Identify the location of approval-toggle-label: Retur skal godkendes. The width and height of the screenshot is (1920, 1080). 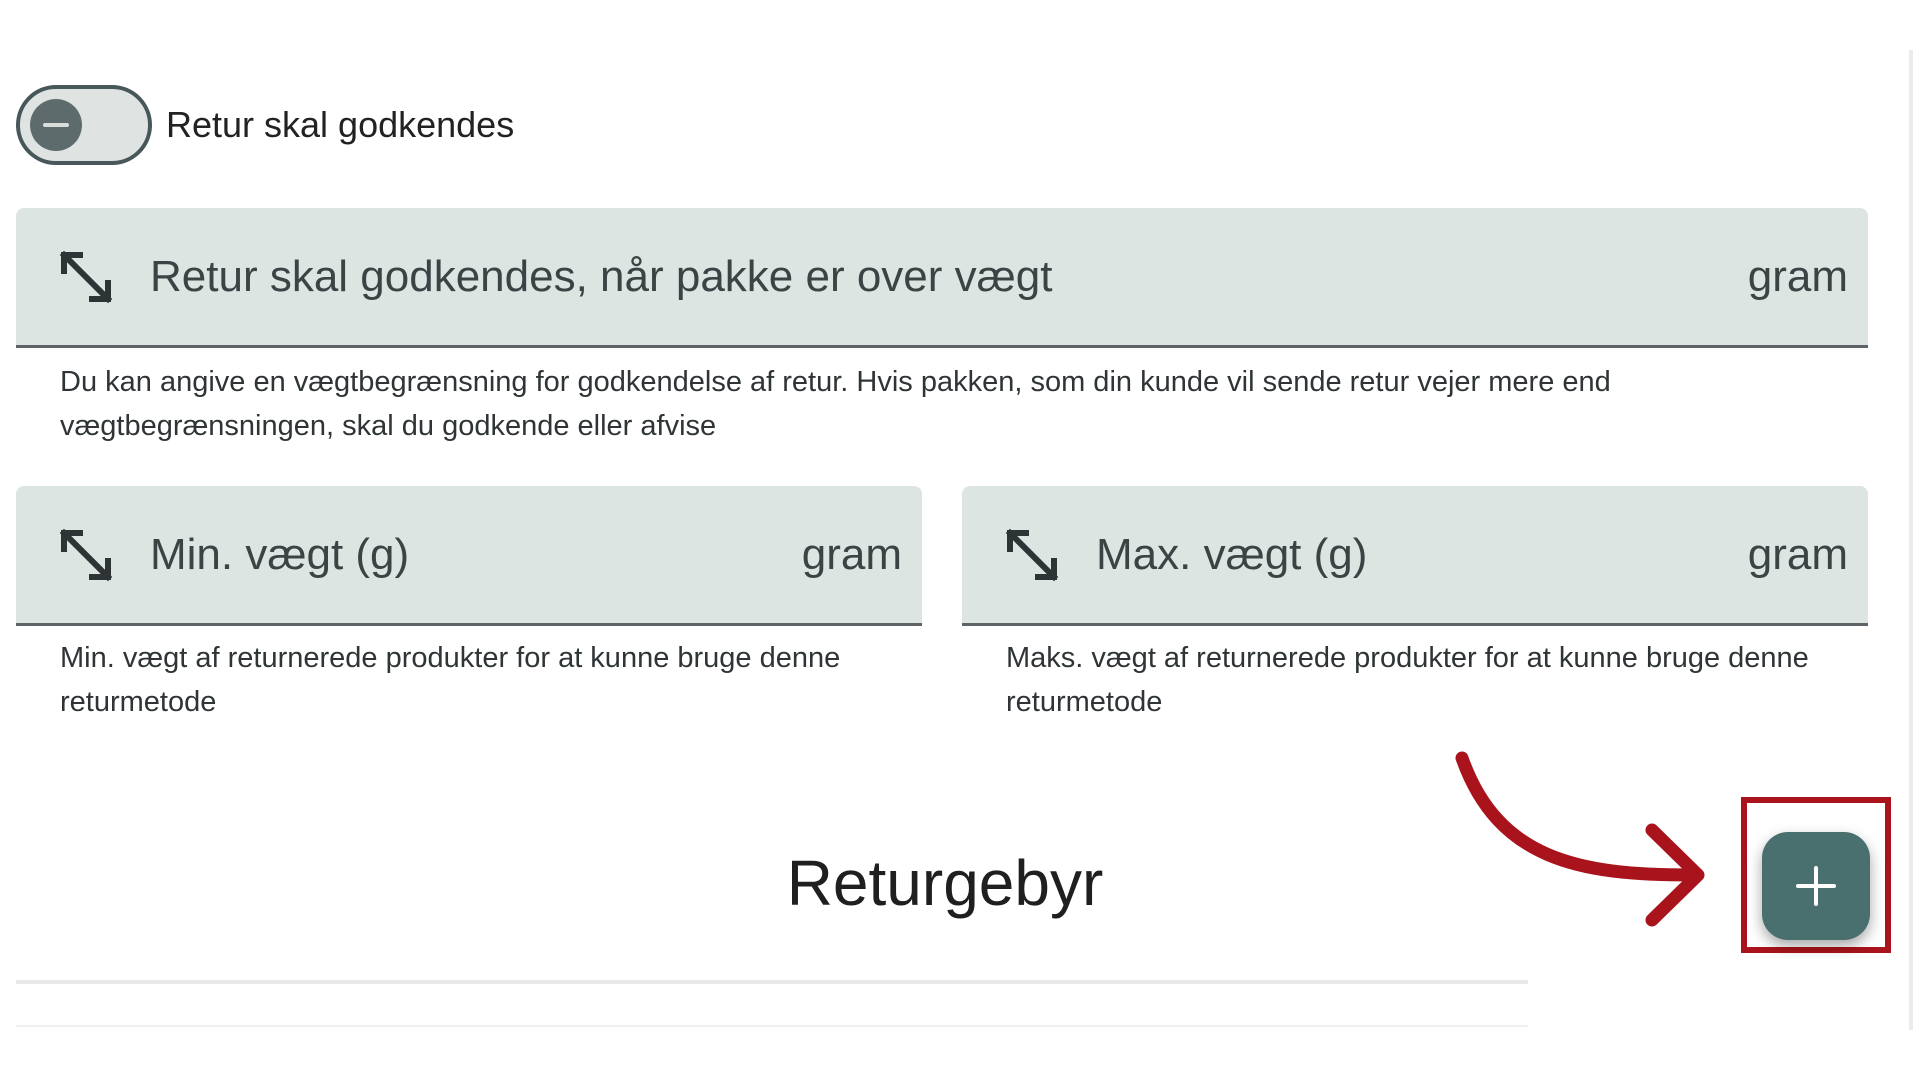
(340, 124).